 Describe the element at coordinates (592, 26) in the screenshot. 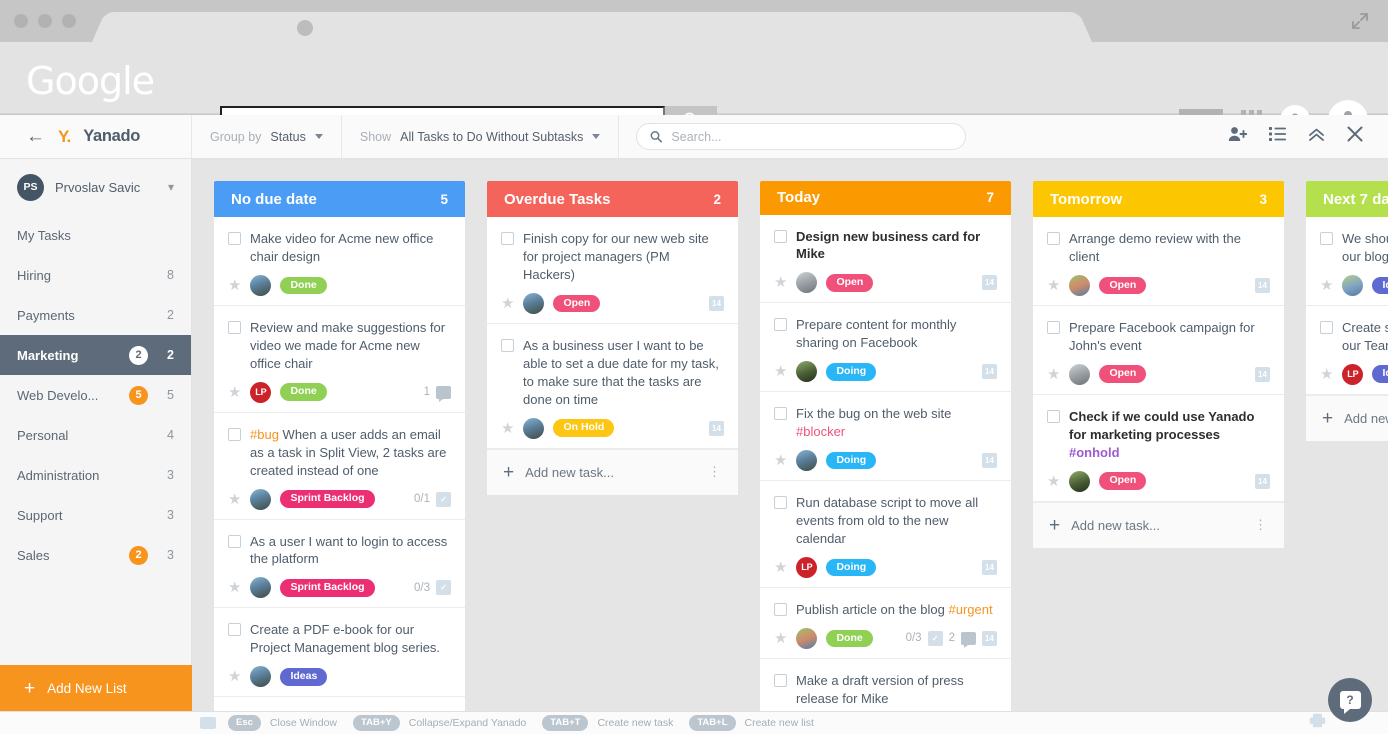

I see `browser-tab` at that location.